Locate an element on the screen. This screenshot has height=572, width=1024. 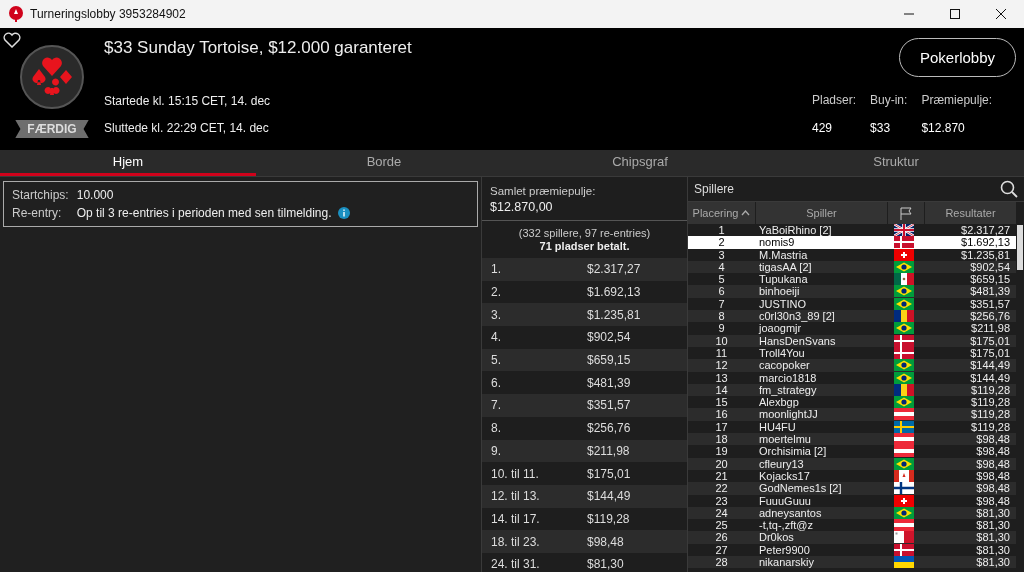
info-value: Op til 3 re-entries i perioden med sen tilmelding. is located at coordinates (204, 213).